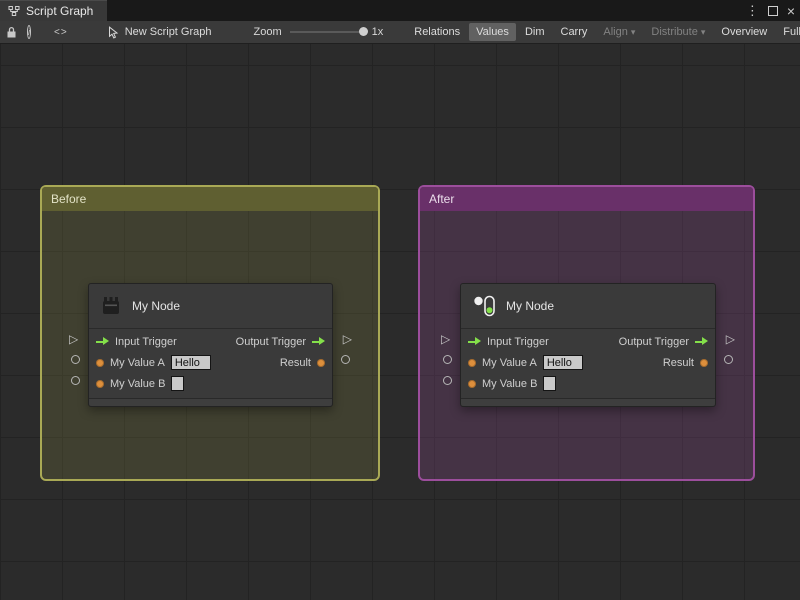  I want to click on overview-button: Overview, so click(744, 32).